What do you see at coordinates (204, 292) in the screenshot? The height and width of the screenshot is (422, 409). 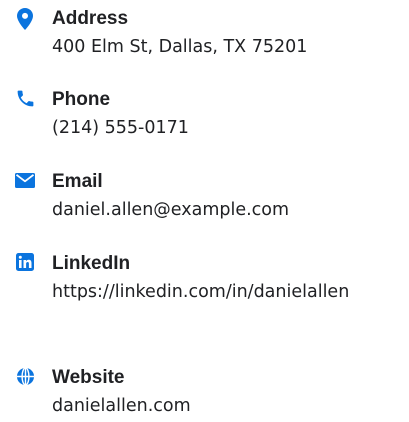 I see `linkedin-value: https://linkedin.com/in/danielallen` at bounding box center [204, 292].